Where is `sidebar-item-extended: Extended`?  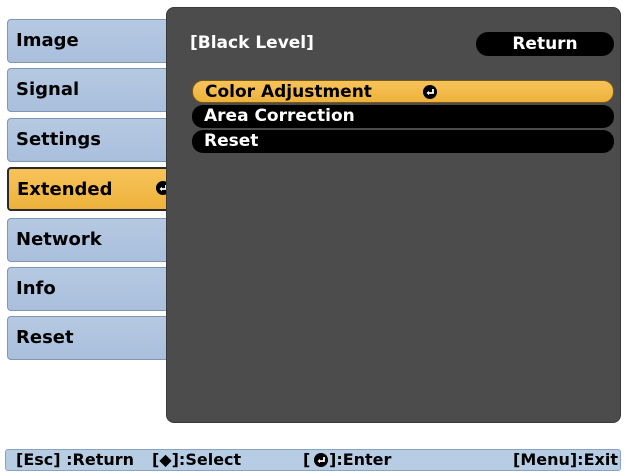 sidebar-item-extended: Extended is located at coordinates (92, 189).